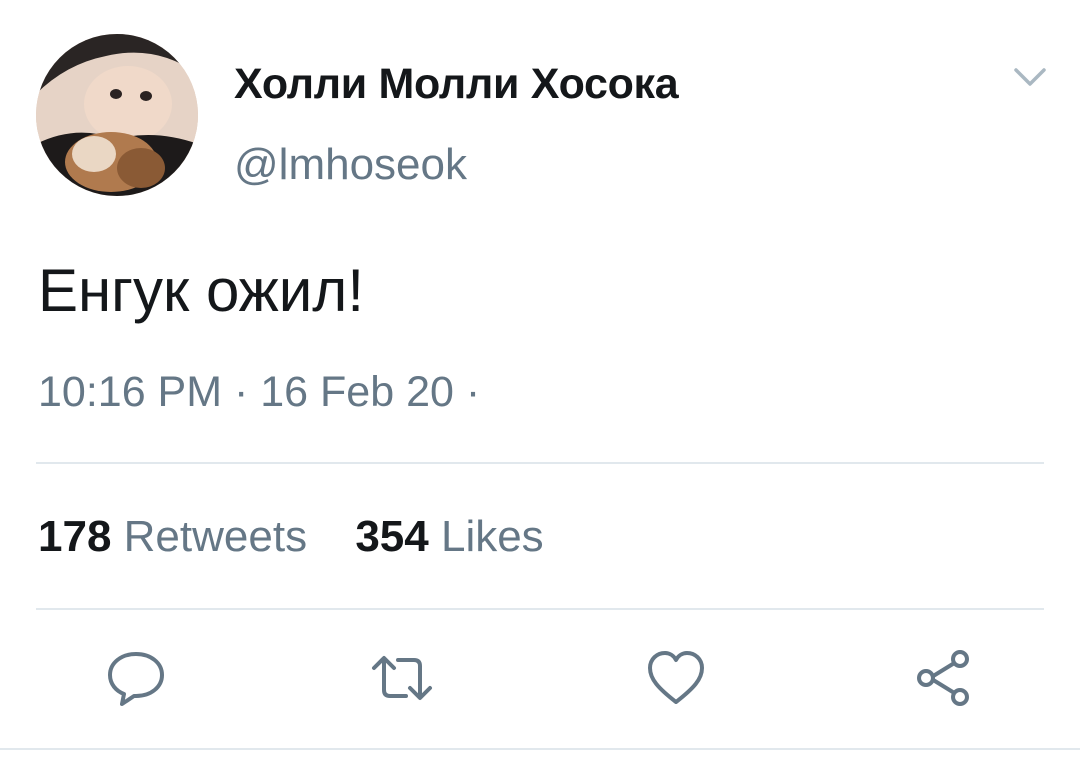 This screenshot has width=1080, height=770. What do you see at coordinates (456, 84) in the screenshot?
I see `display-name: Холли Молли Хосока` at bounding box center [456, 84].